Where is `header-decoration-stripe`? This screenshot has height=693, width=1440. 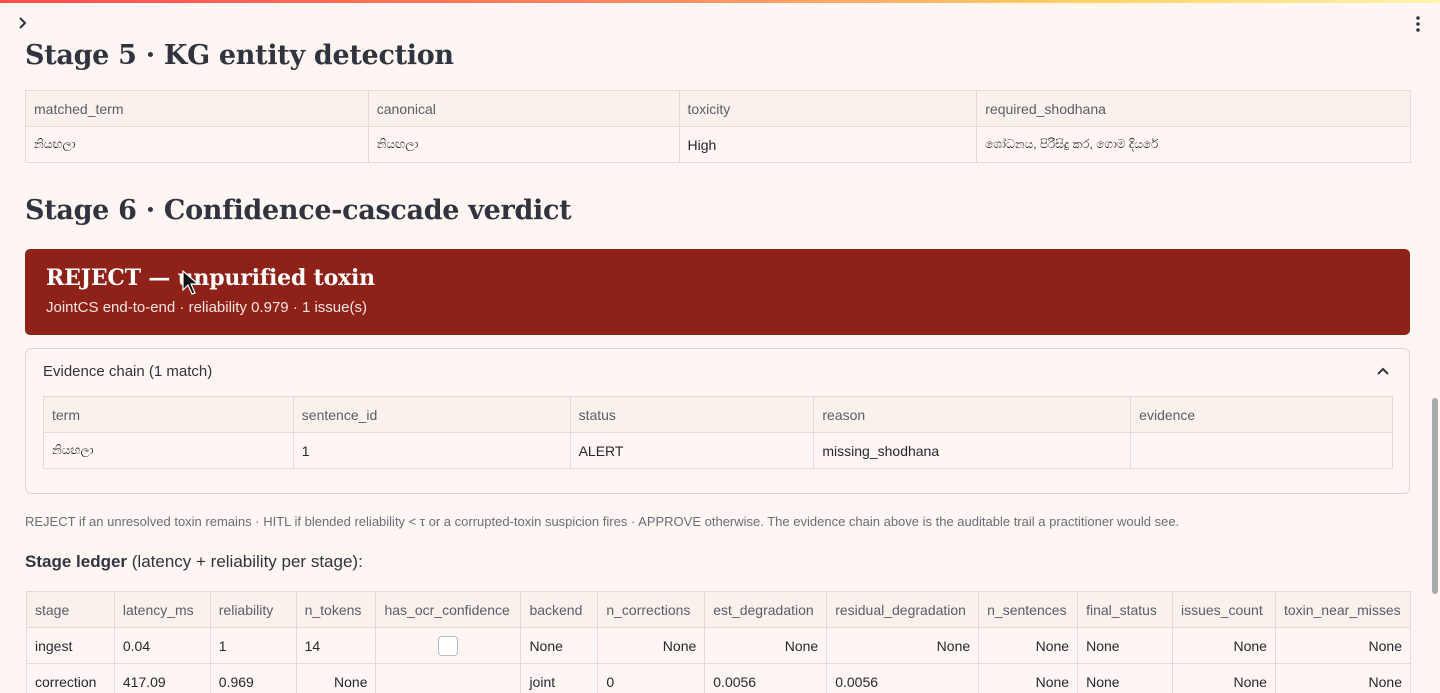
header-decoration-stripe is located at coordinates (720, 1).